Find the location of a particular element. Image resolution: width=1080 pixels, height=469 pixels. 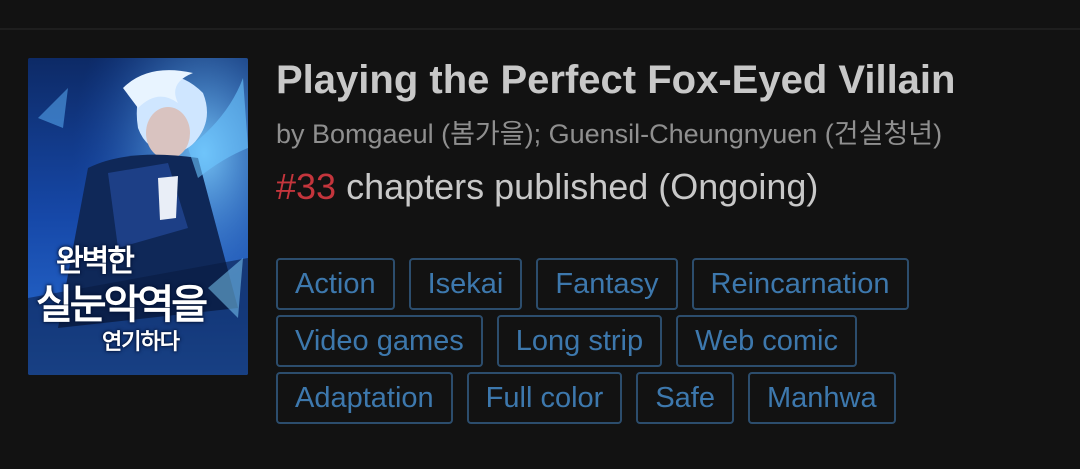

tag-adaptation: Adaptation is located at coordinates (364, 398).